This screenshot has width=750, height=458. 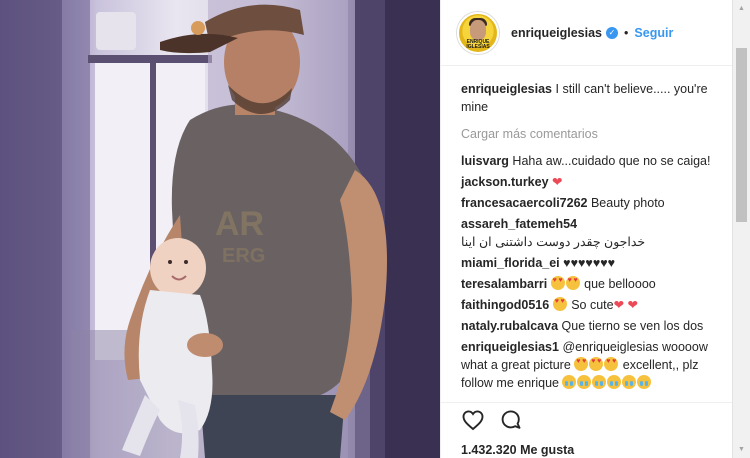 I want to click on avatar-text: ENRIQUE IGLESIAS, so click(x=478, y=44).